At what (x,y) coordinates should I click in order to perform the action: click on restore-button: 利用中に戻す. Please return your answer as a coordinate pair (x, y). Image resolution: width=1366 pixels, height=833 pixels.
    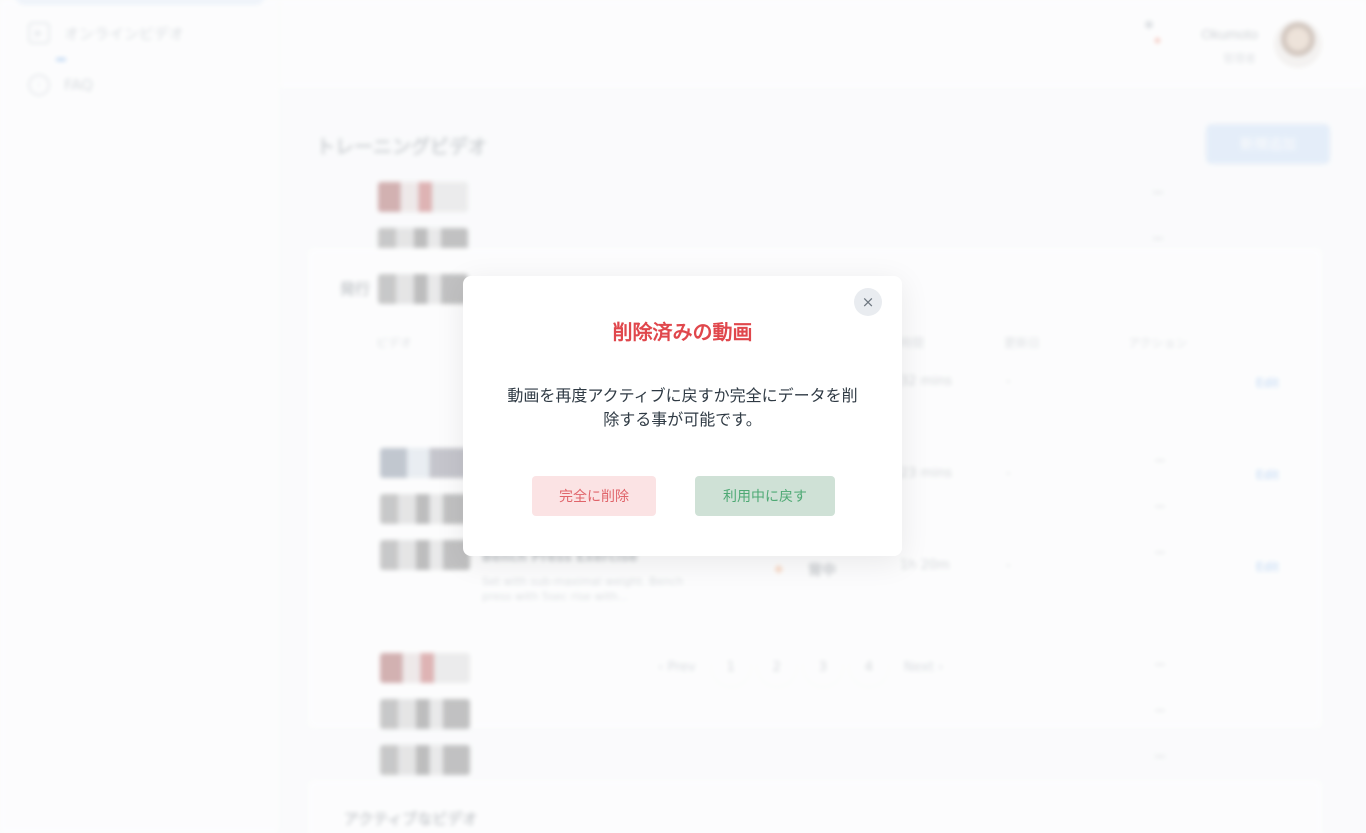
    Looking at the image, I should click on (765, 496).